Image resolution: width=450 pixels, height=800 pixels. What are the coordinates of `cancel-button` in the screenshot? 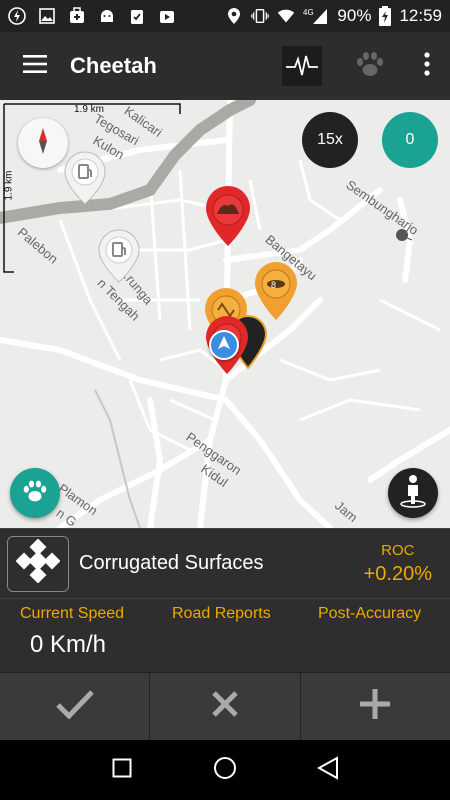 It's located at (225, 706).